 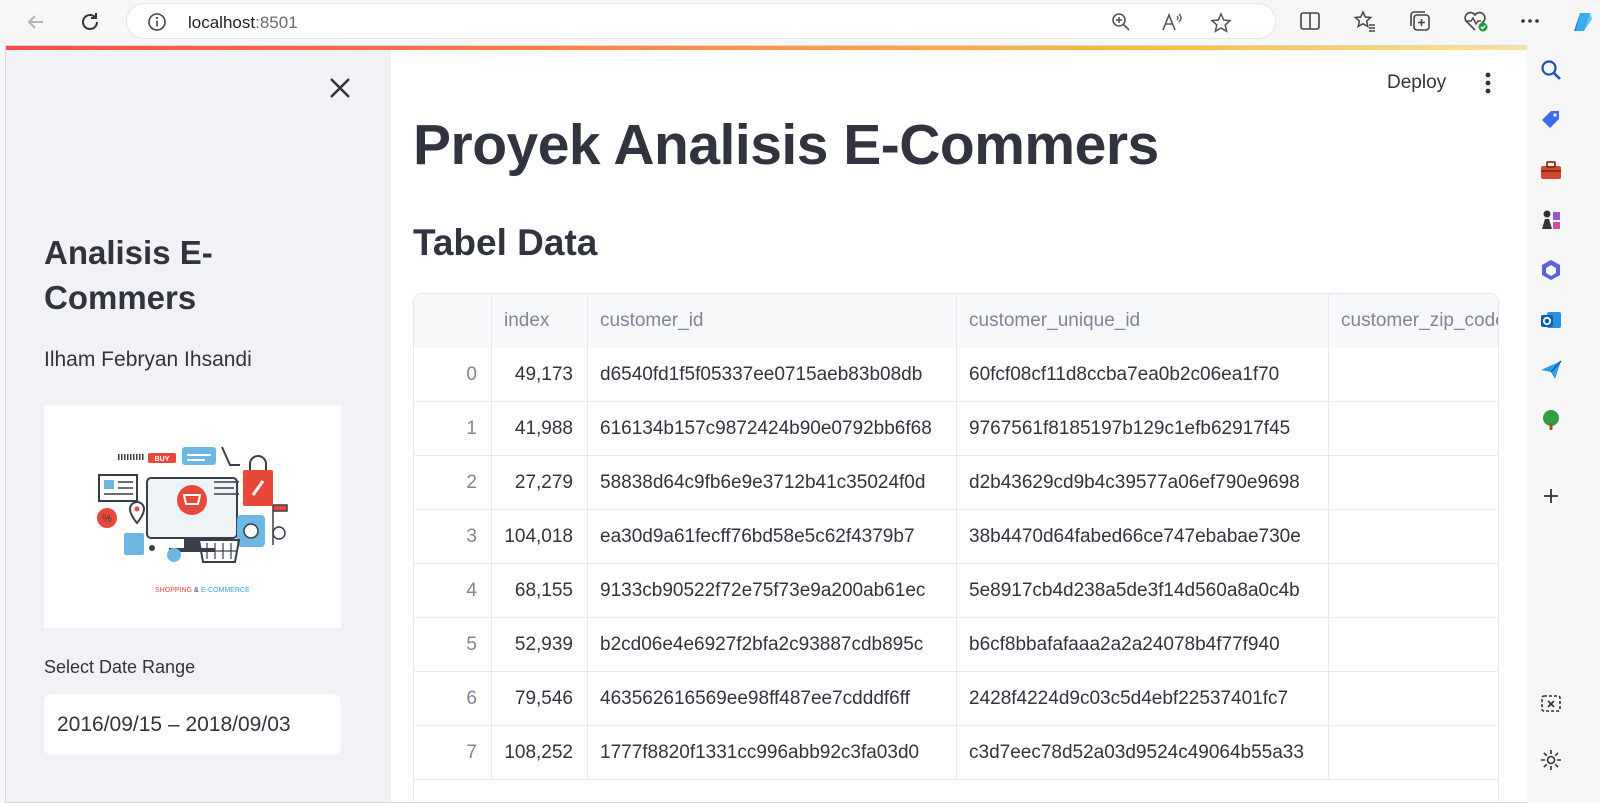 I want to click on header-cell-customer-zip-code: customer_zip_code, so click(x=1413, y=321).